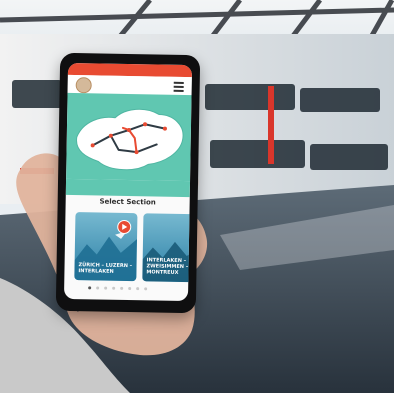 This screenshot has height=393, width=394. I want to click on section-card-label: ZÜRICH – LUZERN – INTERLAKEN, so click(105, 268).